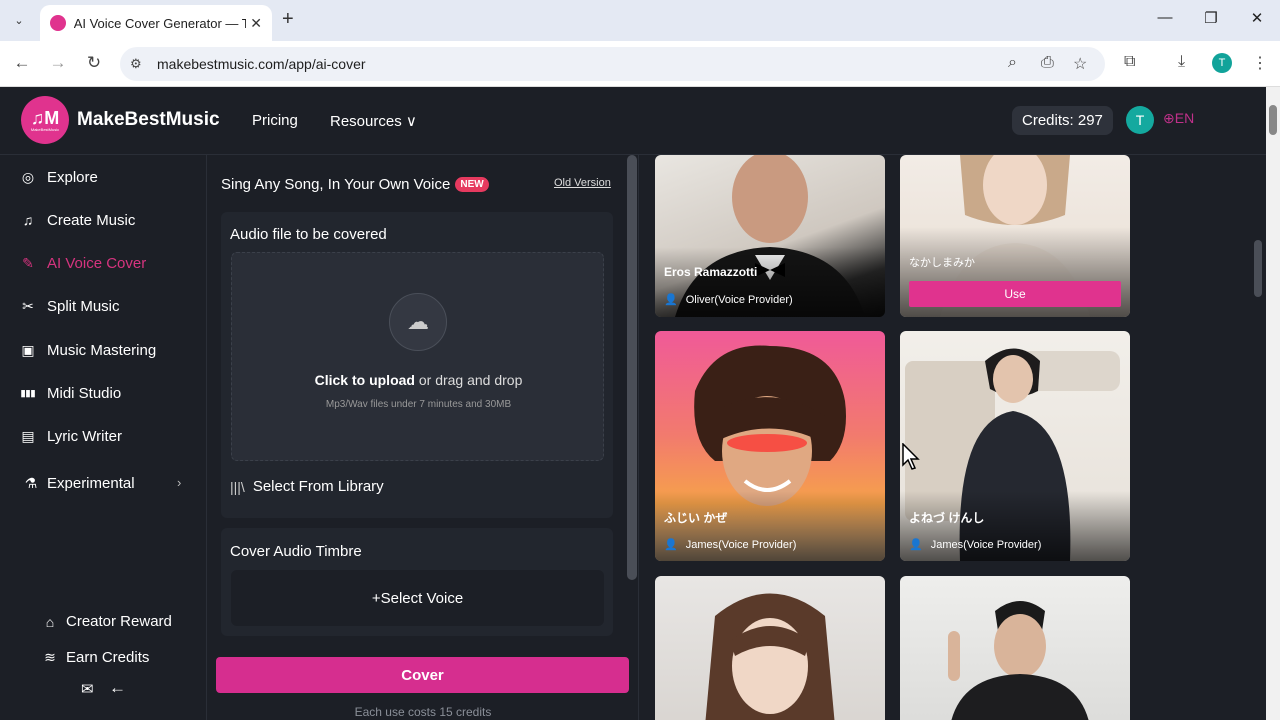  I want to click on user-avatar: T, so click(1140, 120).